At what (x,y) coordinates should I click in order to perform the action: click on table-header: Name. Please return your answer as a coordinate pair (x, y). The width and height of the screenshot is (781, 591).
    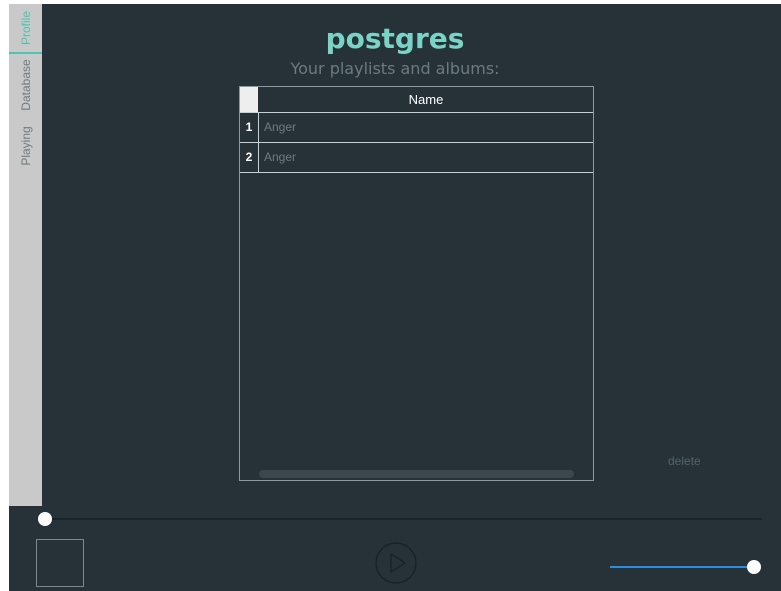
    Looking at the image, I should click on (416, 100).